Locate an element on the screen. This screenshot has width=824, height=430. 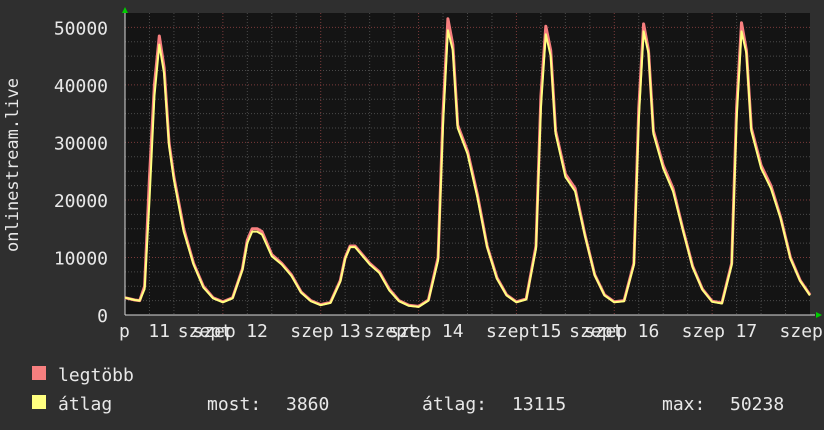
stat-now-value: 3860 is located at coordinates (307, 404).